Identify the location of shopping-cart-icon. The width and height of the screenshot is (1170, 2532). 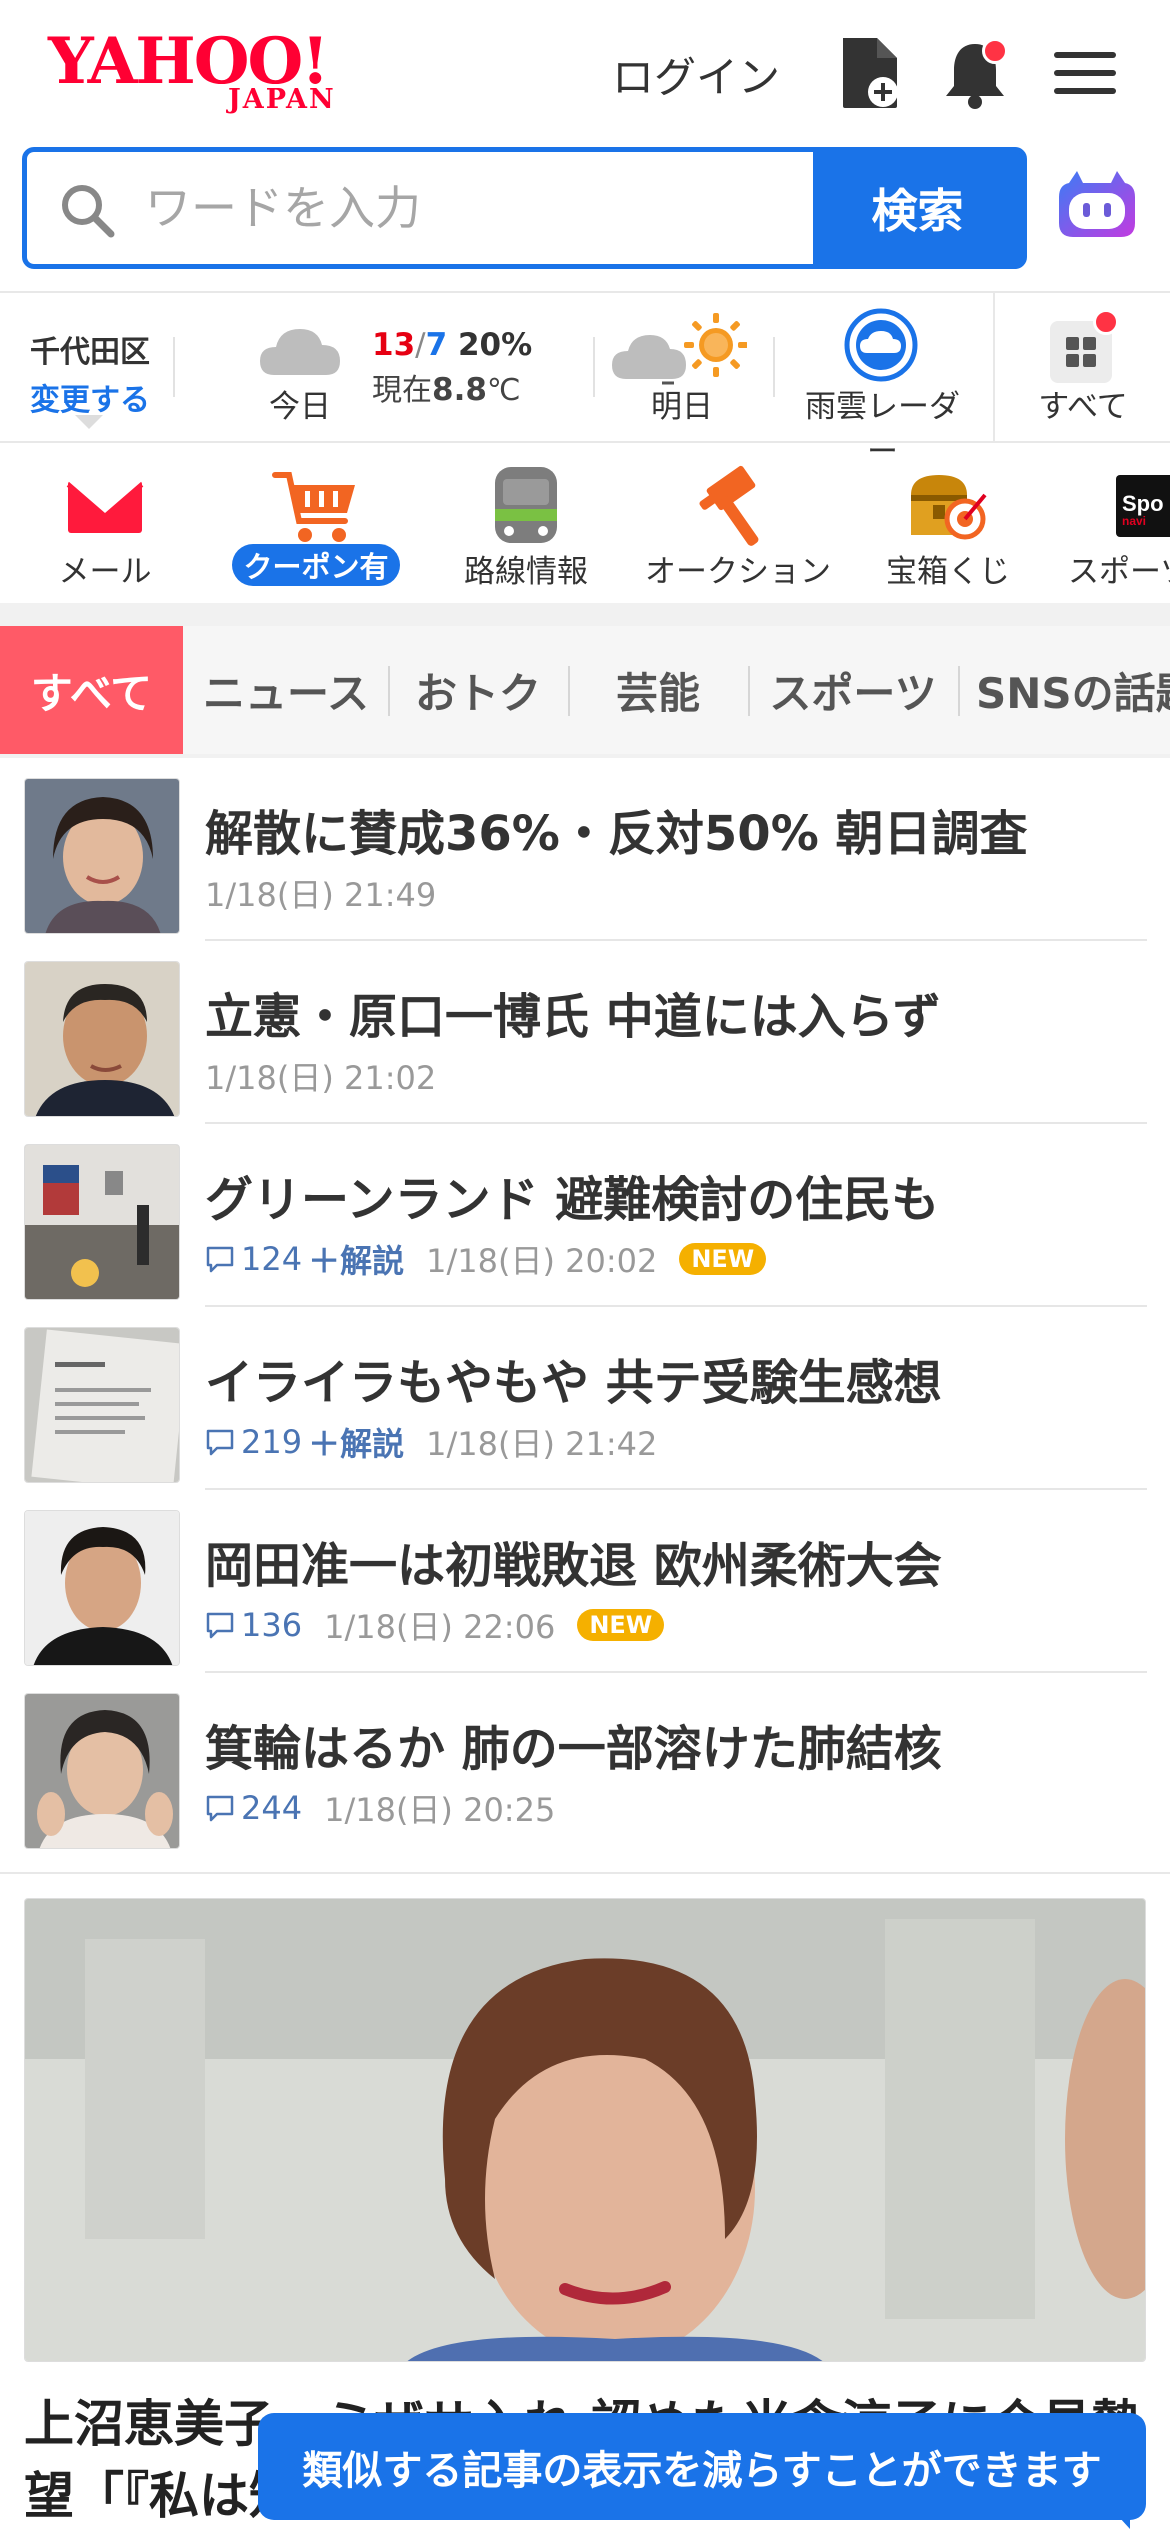
(316, 506).